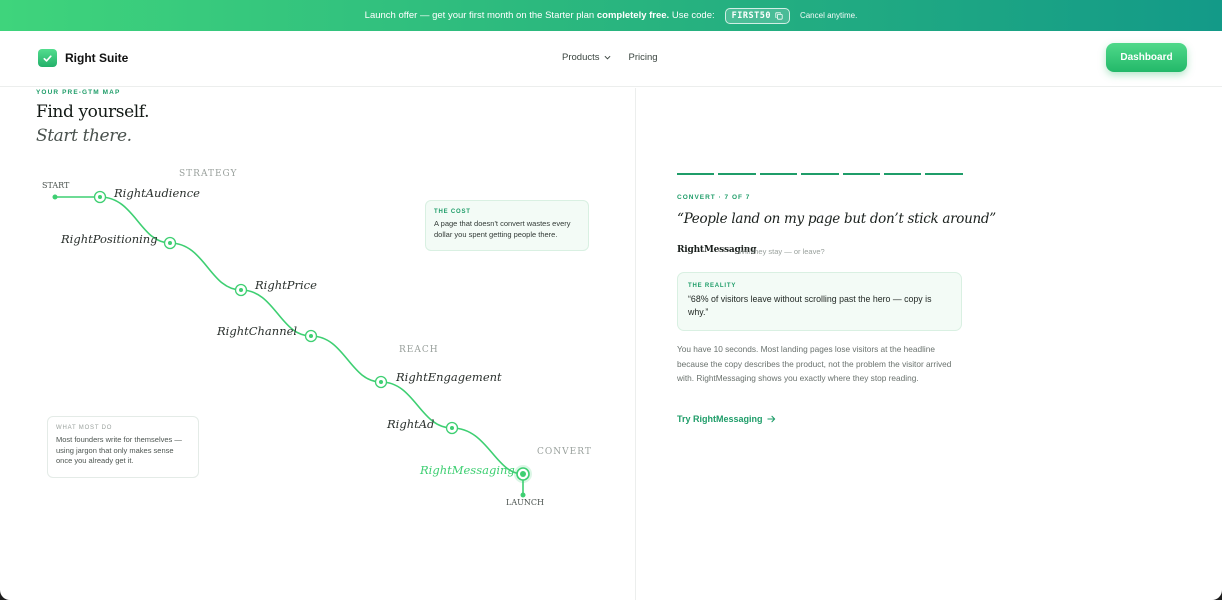 The height and width of the screenshot is (600, 1222). I want to click on cancel-note: Cancel anytime., so click(828, 15).